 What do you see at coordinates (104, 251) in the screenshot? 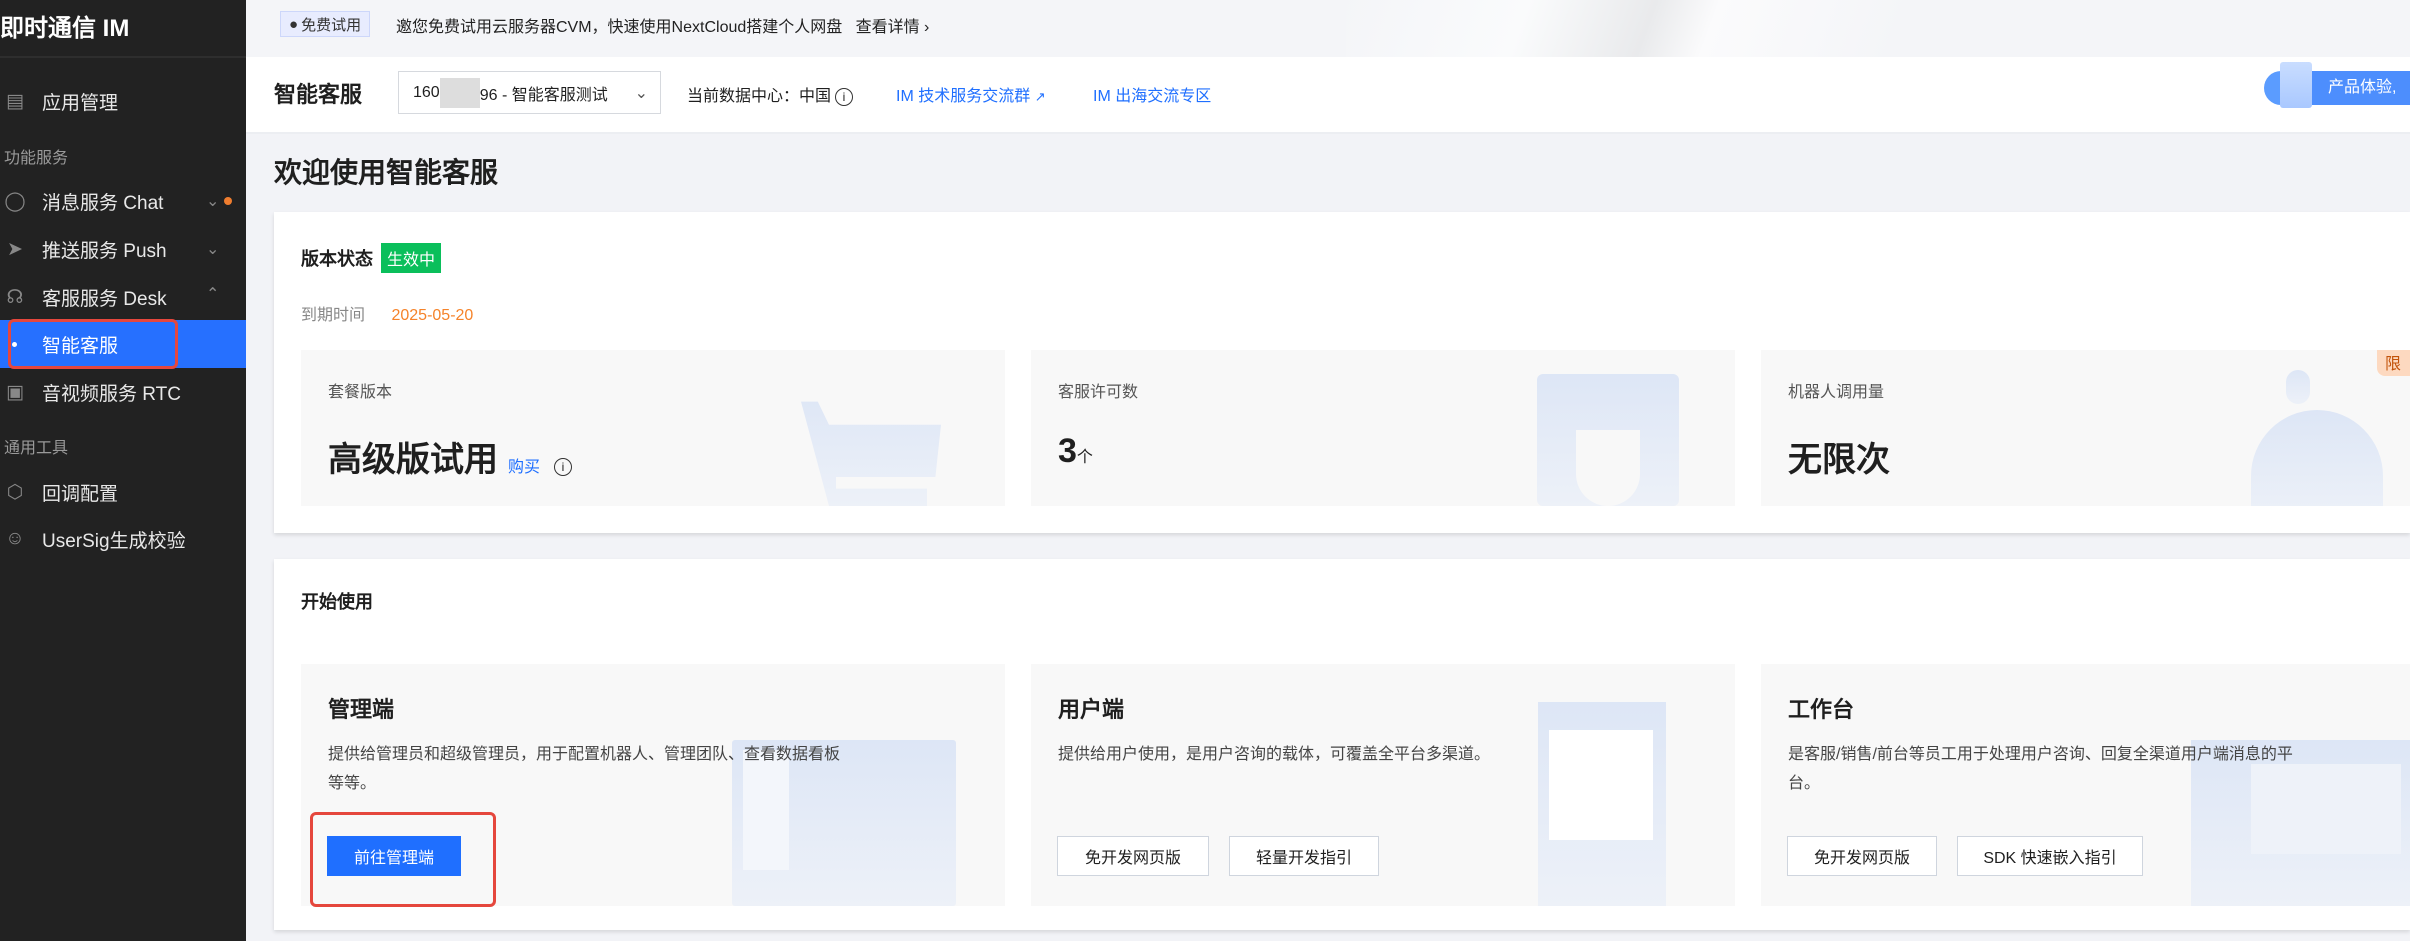
I see `sidebar-item-label: 推送服务 Push` at bounding box center [104, 251].